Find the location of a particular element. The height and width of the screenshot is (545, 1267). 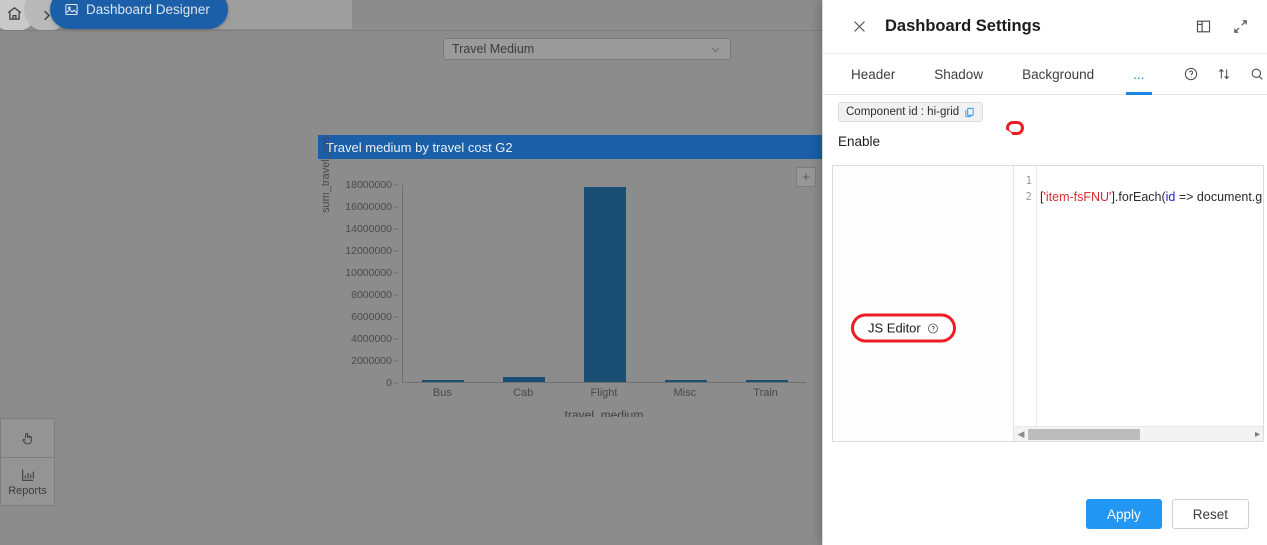

chart-plot-area is located at coordinates (604, 284).